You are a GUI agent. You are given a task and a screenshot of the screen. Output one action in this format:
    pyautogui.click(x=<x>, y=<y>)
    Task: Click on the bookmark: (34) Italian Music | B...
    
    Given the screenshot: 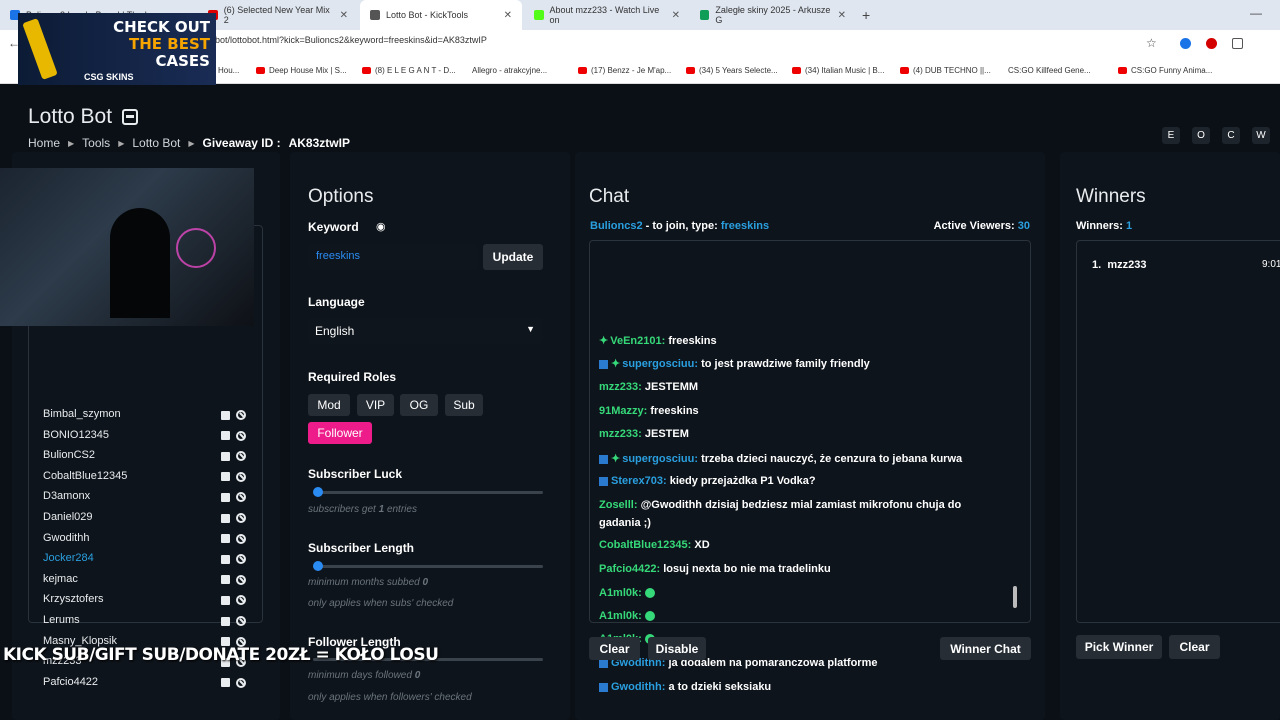 What is the action you would take?
    pyautogui.click(x=838, y=70)
    